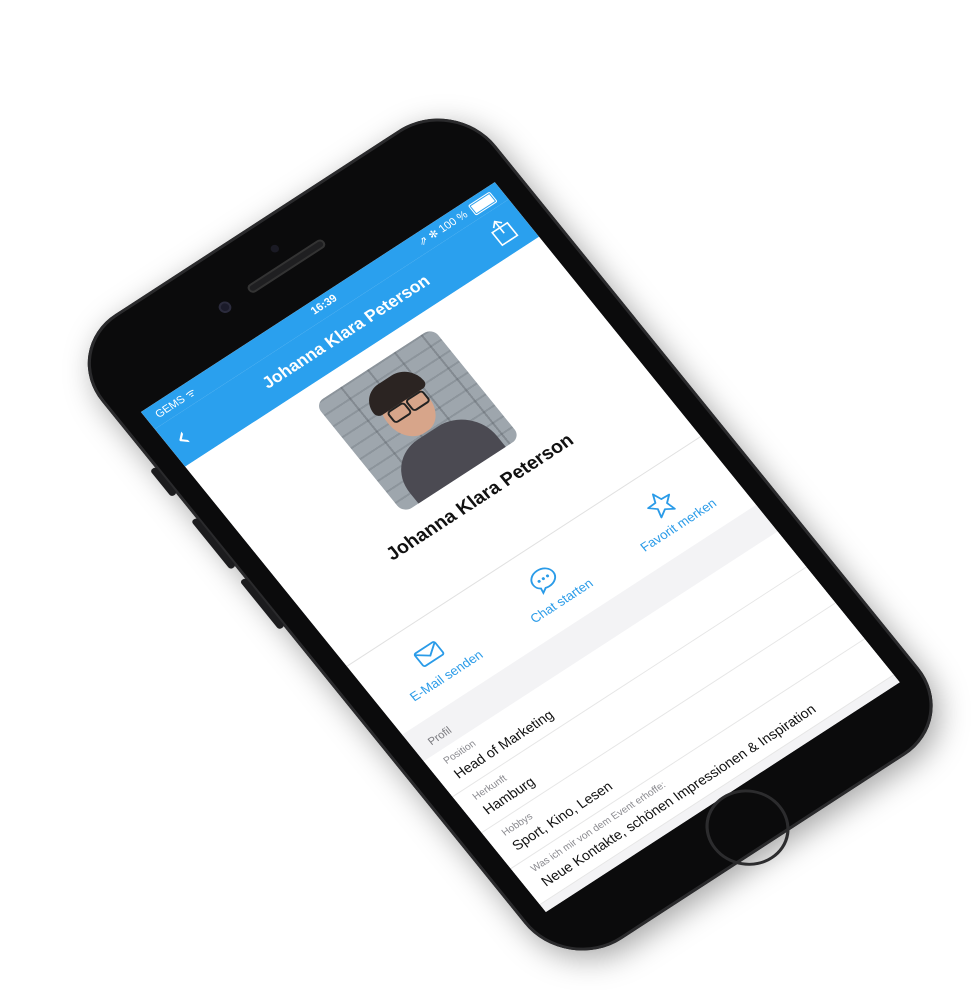 This screenshot has width=979, height=990. What do you see at coordinates (502, 231) in the screenshot?
I see `share-icon` at bounding box center [502, 231].